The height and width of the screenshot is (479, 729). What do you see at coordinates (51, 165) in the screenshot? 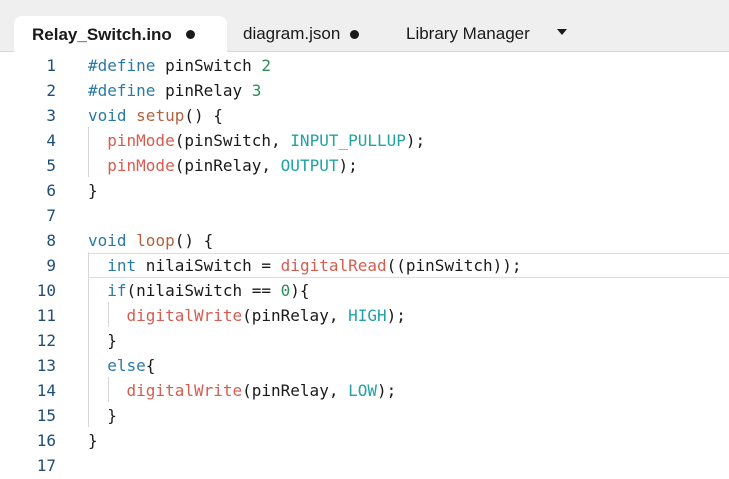
I see `line-number: 5` at bounding box center [51, 165].